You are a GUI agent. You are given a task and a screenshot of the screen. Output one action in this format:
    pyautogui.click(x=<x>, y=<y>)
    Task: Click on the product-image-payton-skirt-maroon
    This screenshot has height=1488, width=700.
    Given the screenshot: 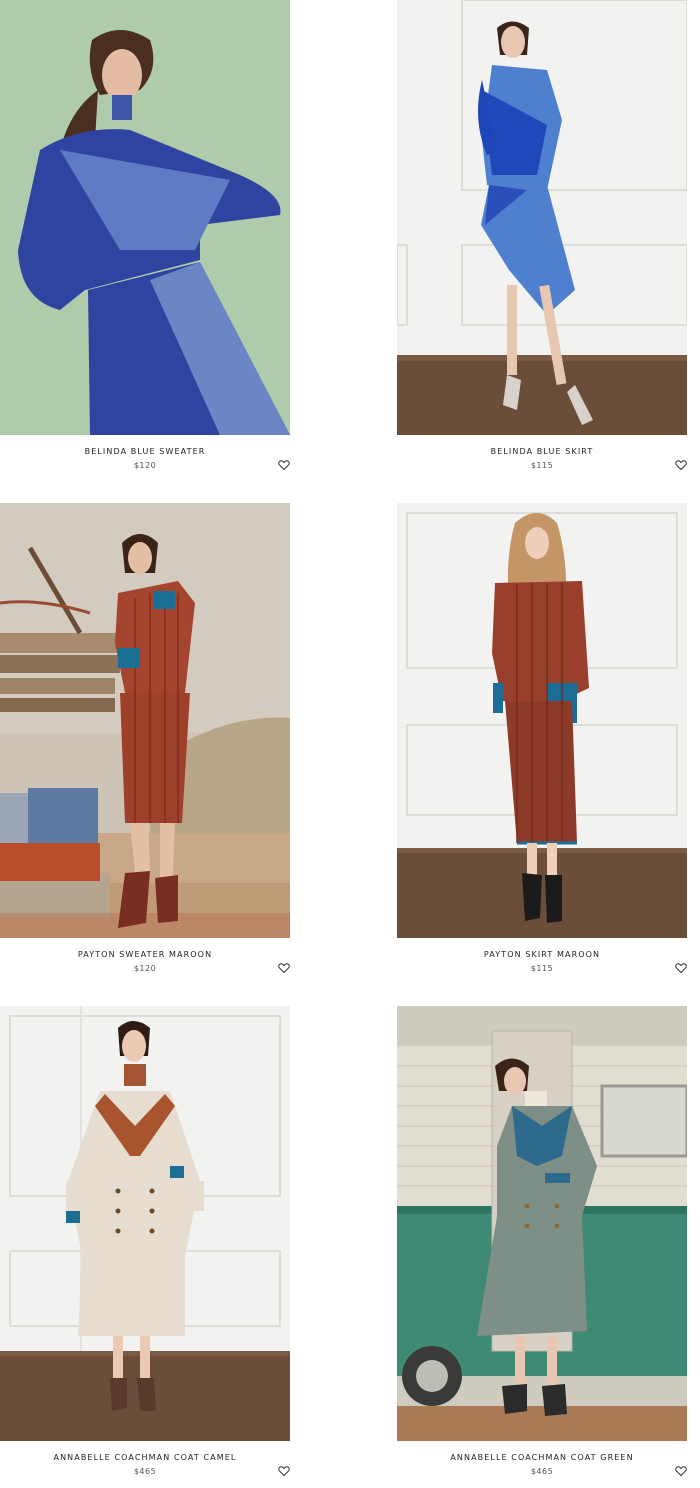 What is the action you would take?
    pyautogui.click(x=542, y=720)
    